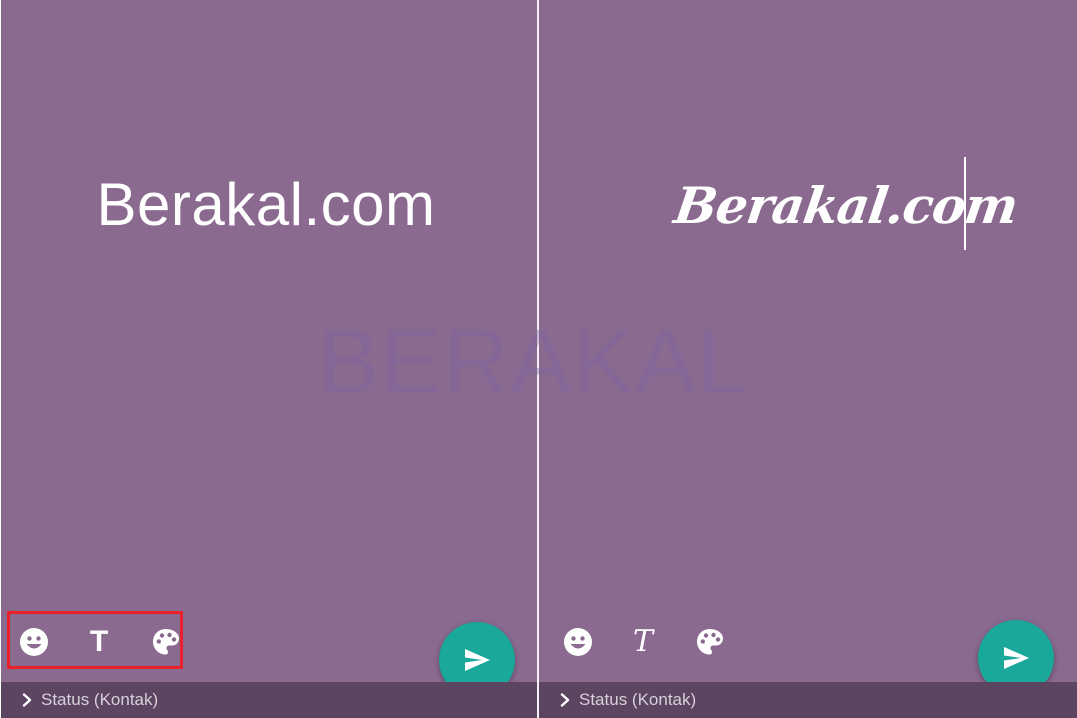  I want to click on text-cursor, so click(965, 203).